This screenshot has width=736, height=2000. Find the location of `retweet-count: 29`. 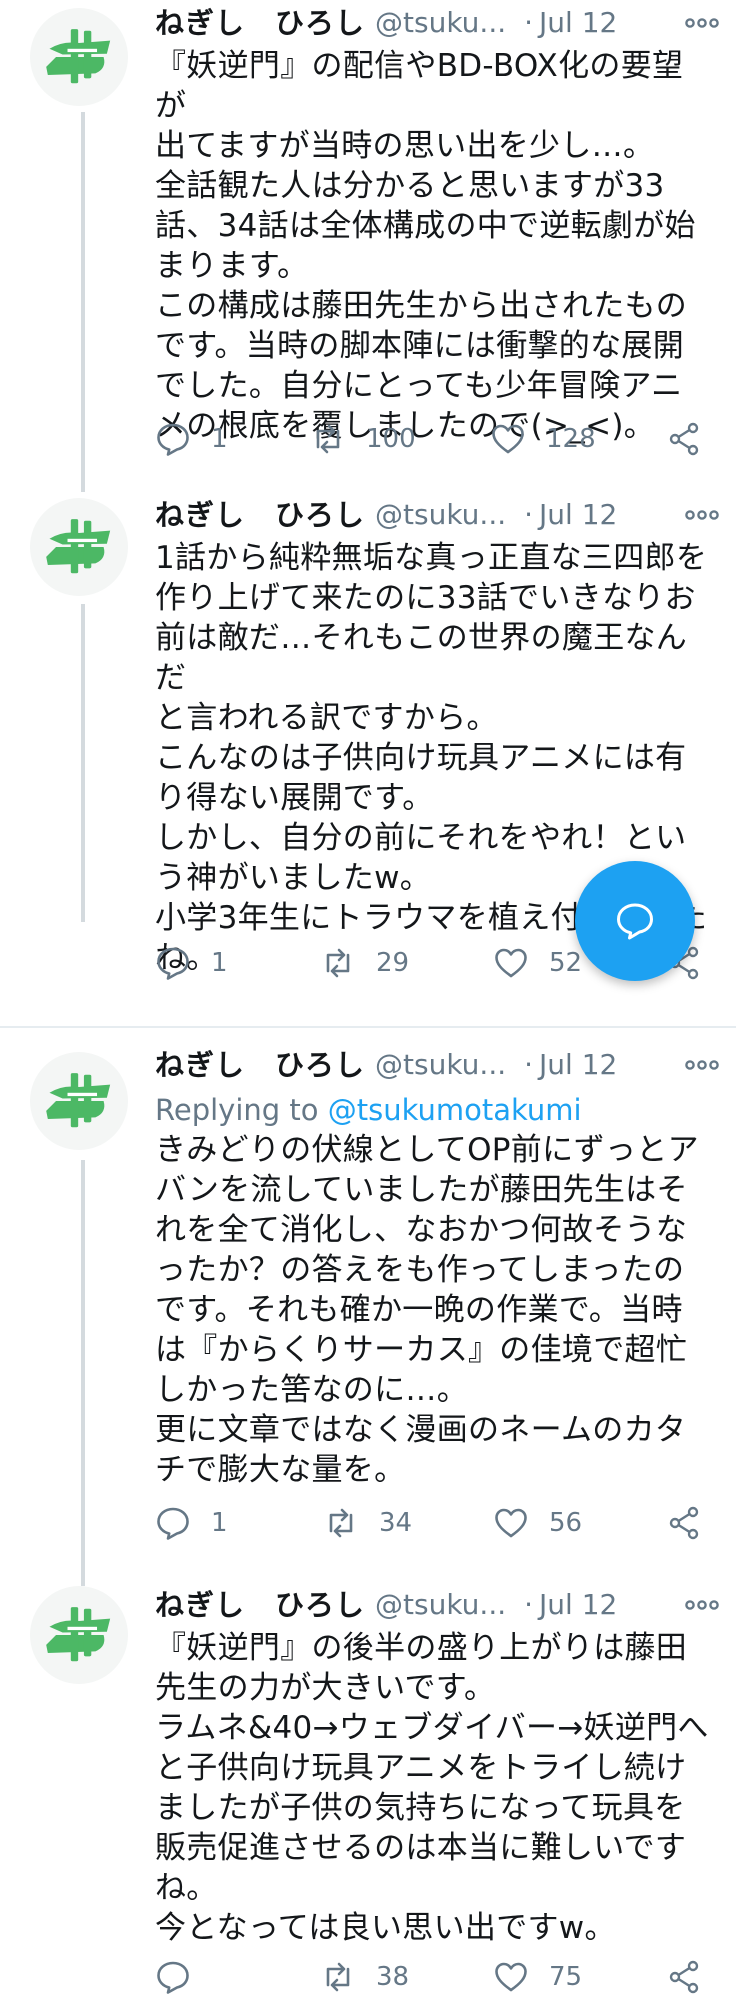

retweet-count: 29 is located at coordinates (393, 963).